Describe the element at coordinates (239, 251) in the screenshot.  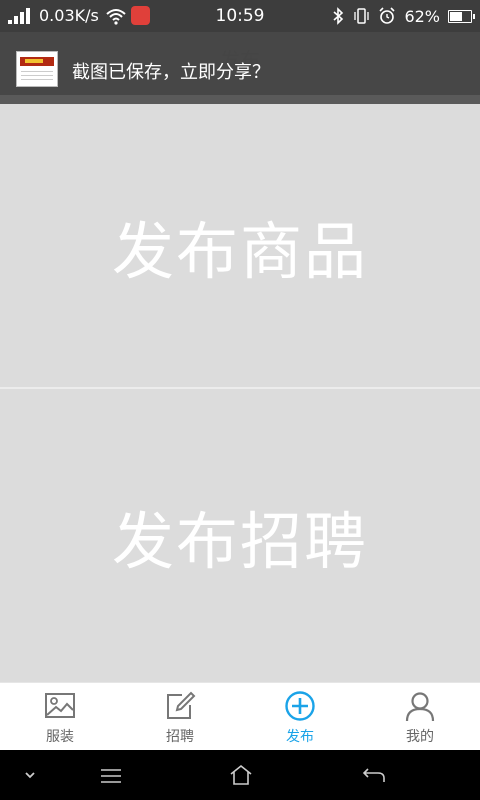
I see `publish-goods-label: 发布商品` at that location.